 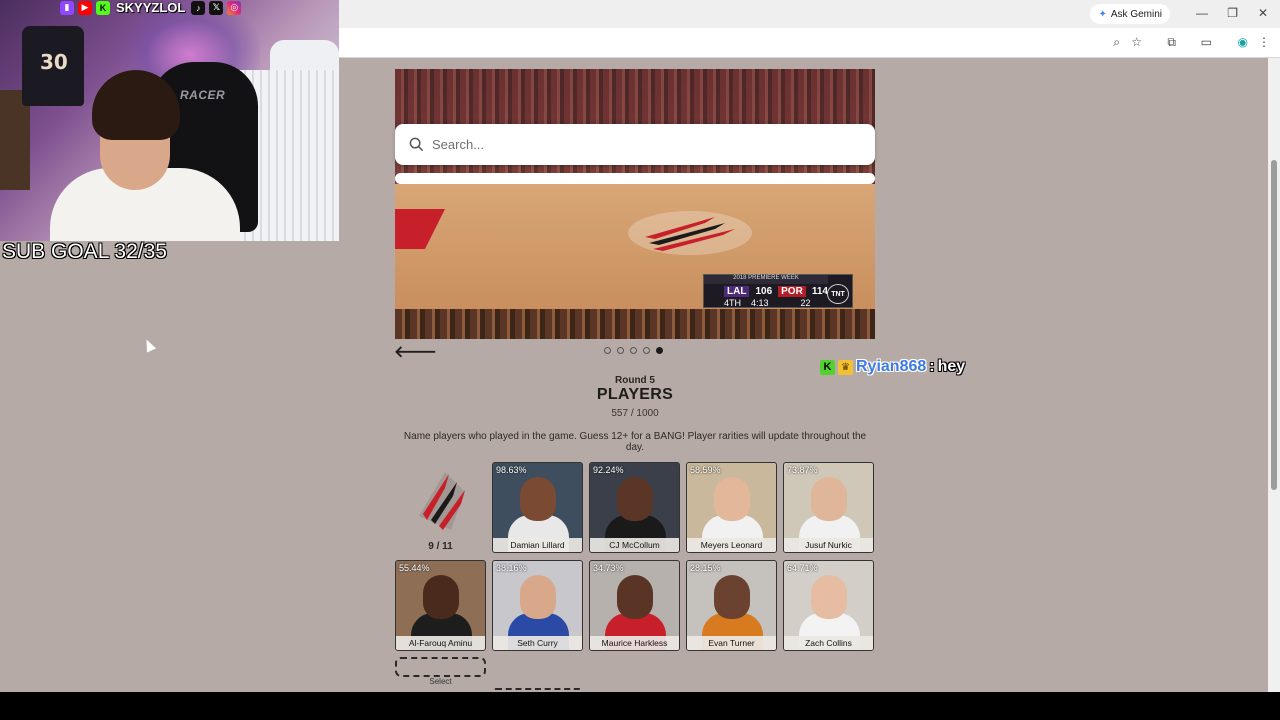 What do you see at coordinates (819, 291) in the screenshot?
I see `home-score: 114` at bounding box center [819, 291].